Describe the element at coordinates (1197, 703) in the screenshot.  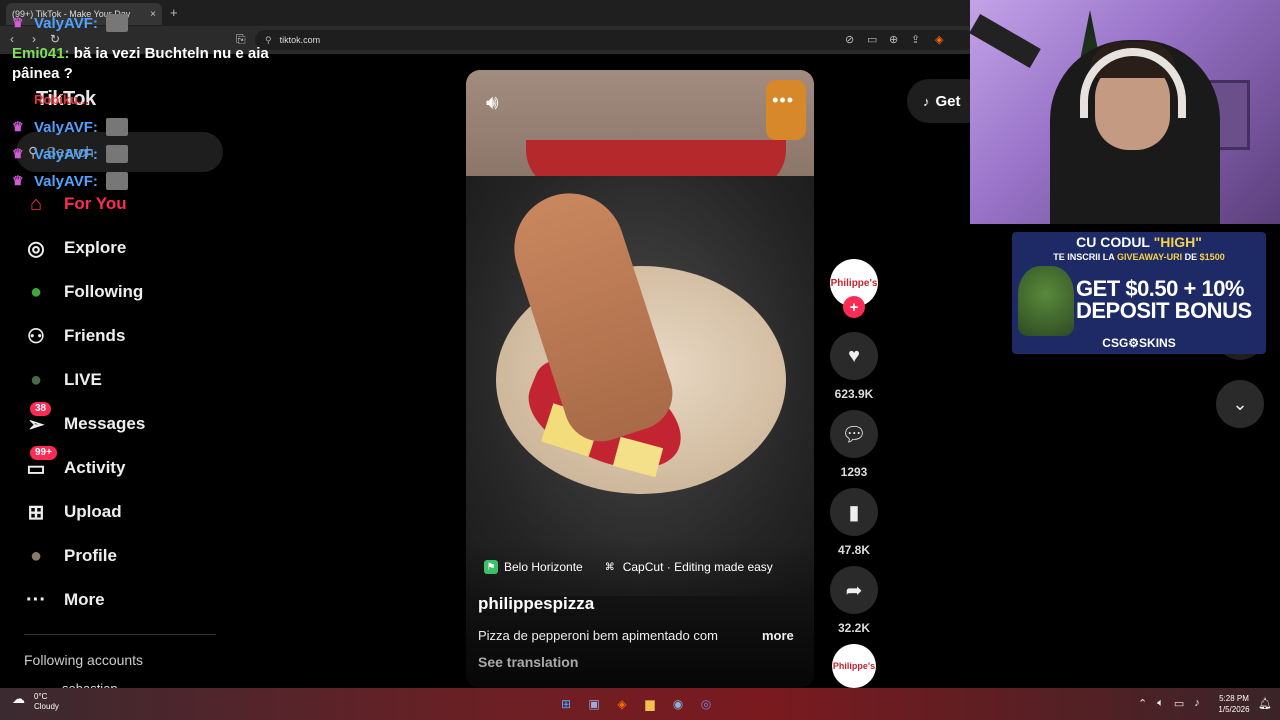
I see `volume-icon: ♪` at that location.